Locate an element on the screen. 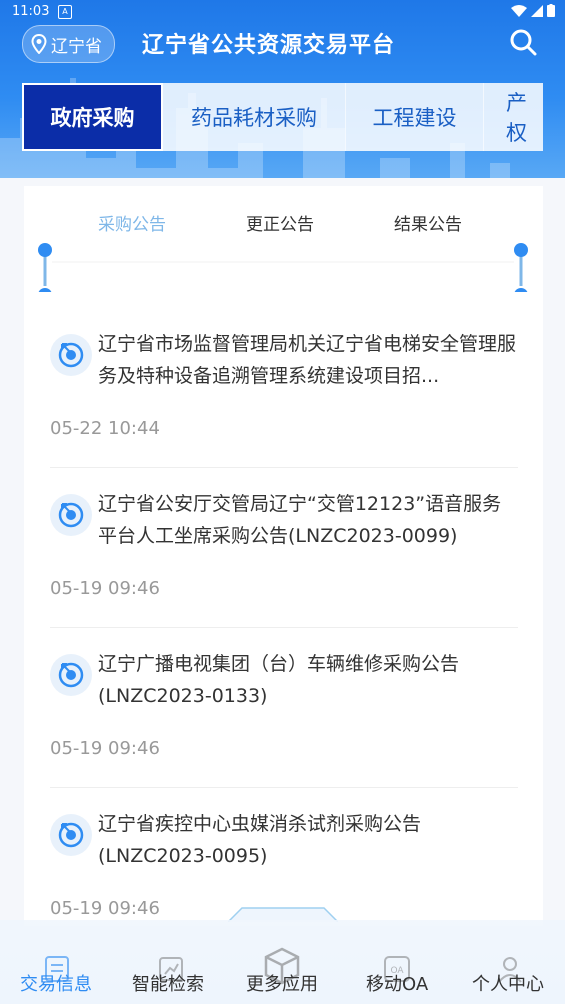 The height and width of the screenshot is (1004, 565). category-tab-government-procurement: 政府采购 is located at coordinates (92, 117).